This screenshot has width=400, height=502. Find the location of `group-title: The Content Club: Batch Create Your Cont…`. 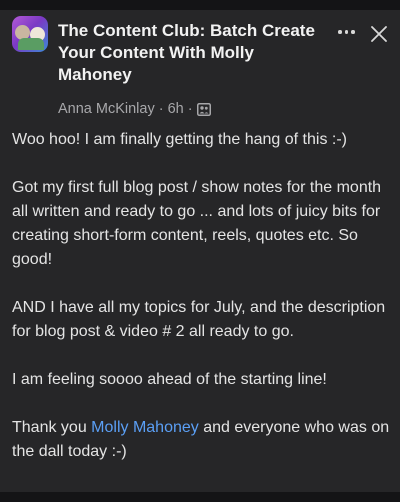

group-title: The Content Club: Batch Create Your Cont… is located at coordinates (193, 53).